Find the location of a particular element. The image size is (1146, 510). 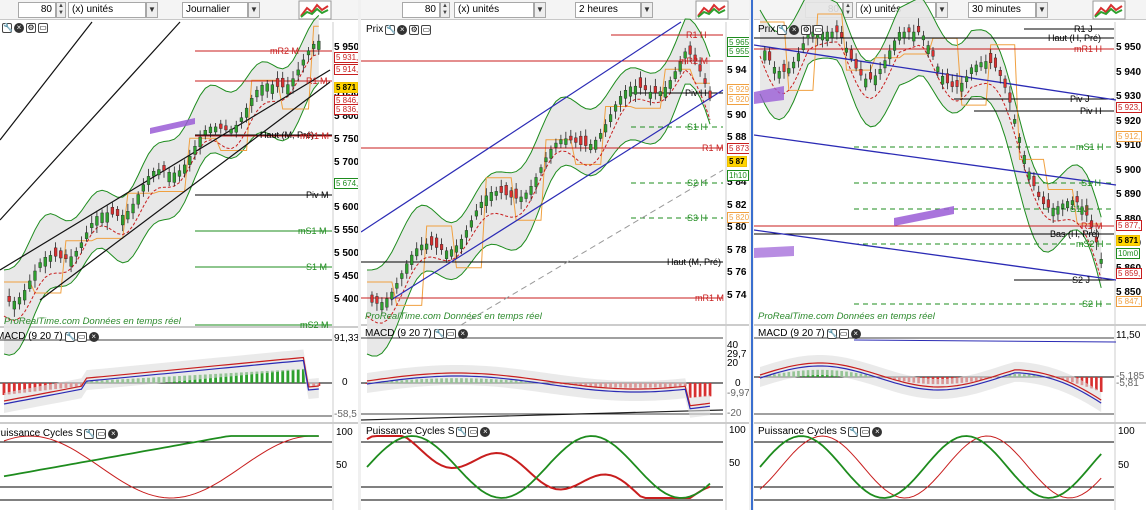

cycles-axis-label: 50 is located at coordinates (342, 465).